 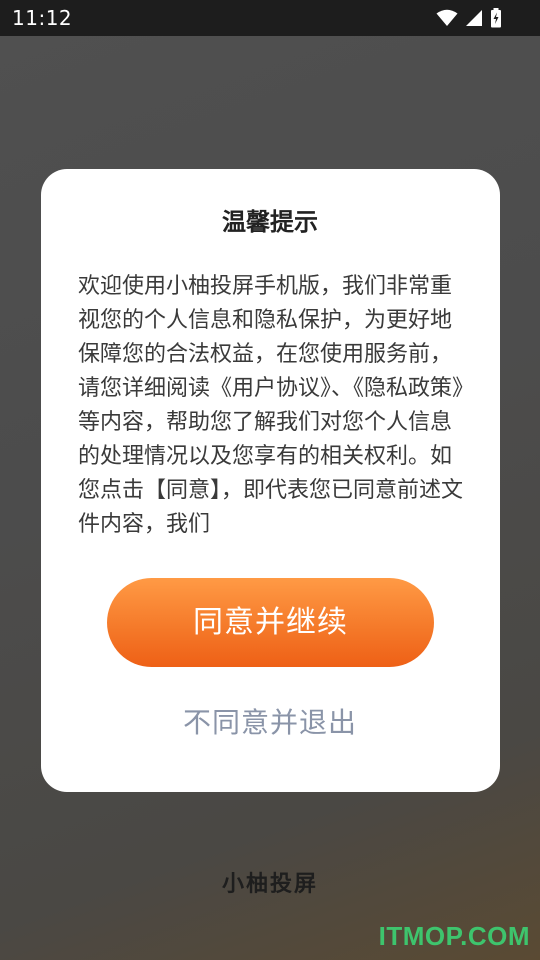 What do you see at coordinates (447, 18) in the screenshot?
I see `wifi-icon` at bounding box center [447, 18].